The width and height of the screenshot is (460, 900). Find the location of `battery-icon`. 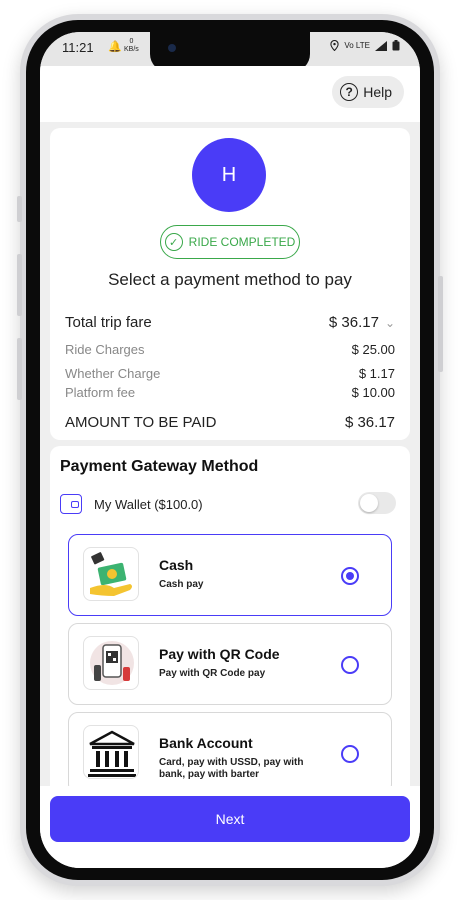

battery-icon is located at coordinates (396, 45).